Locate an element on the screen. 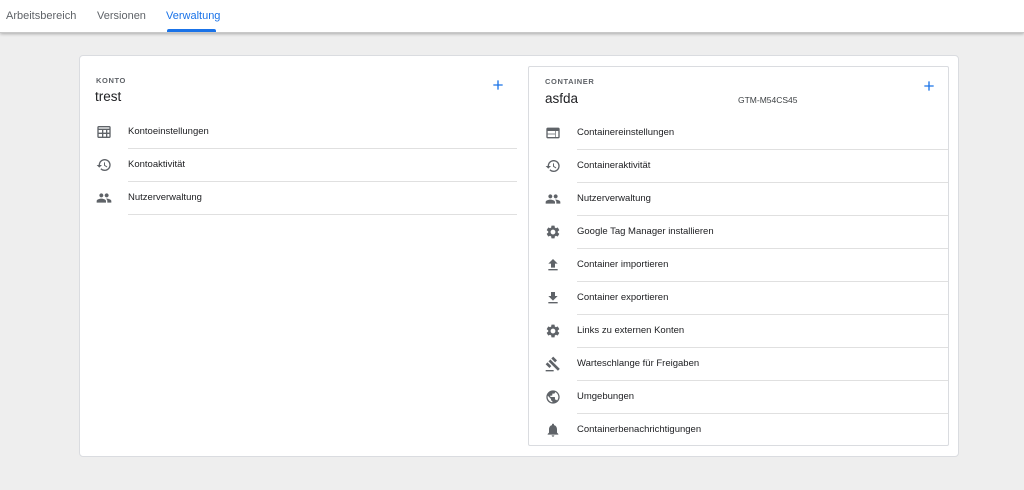 The height and width of the screenshot is (490, 1024). add-account-button is located at coordinates (498, 85).